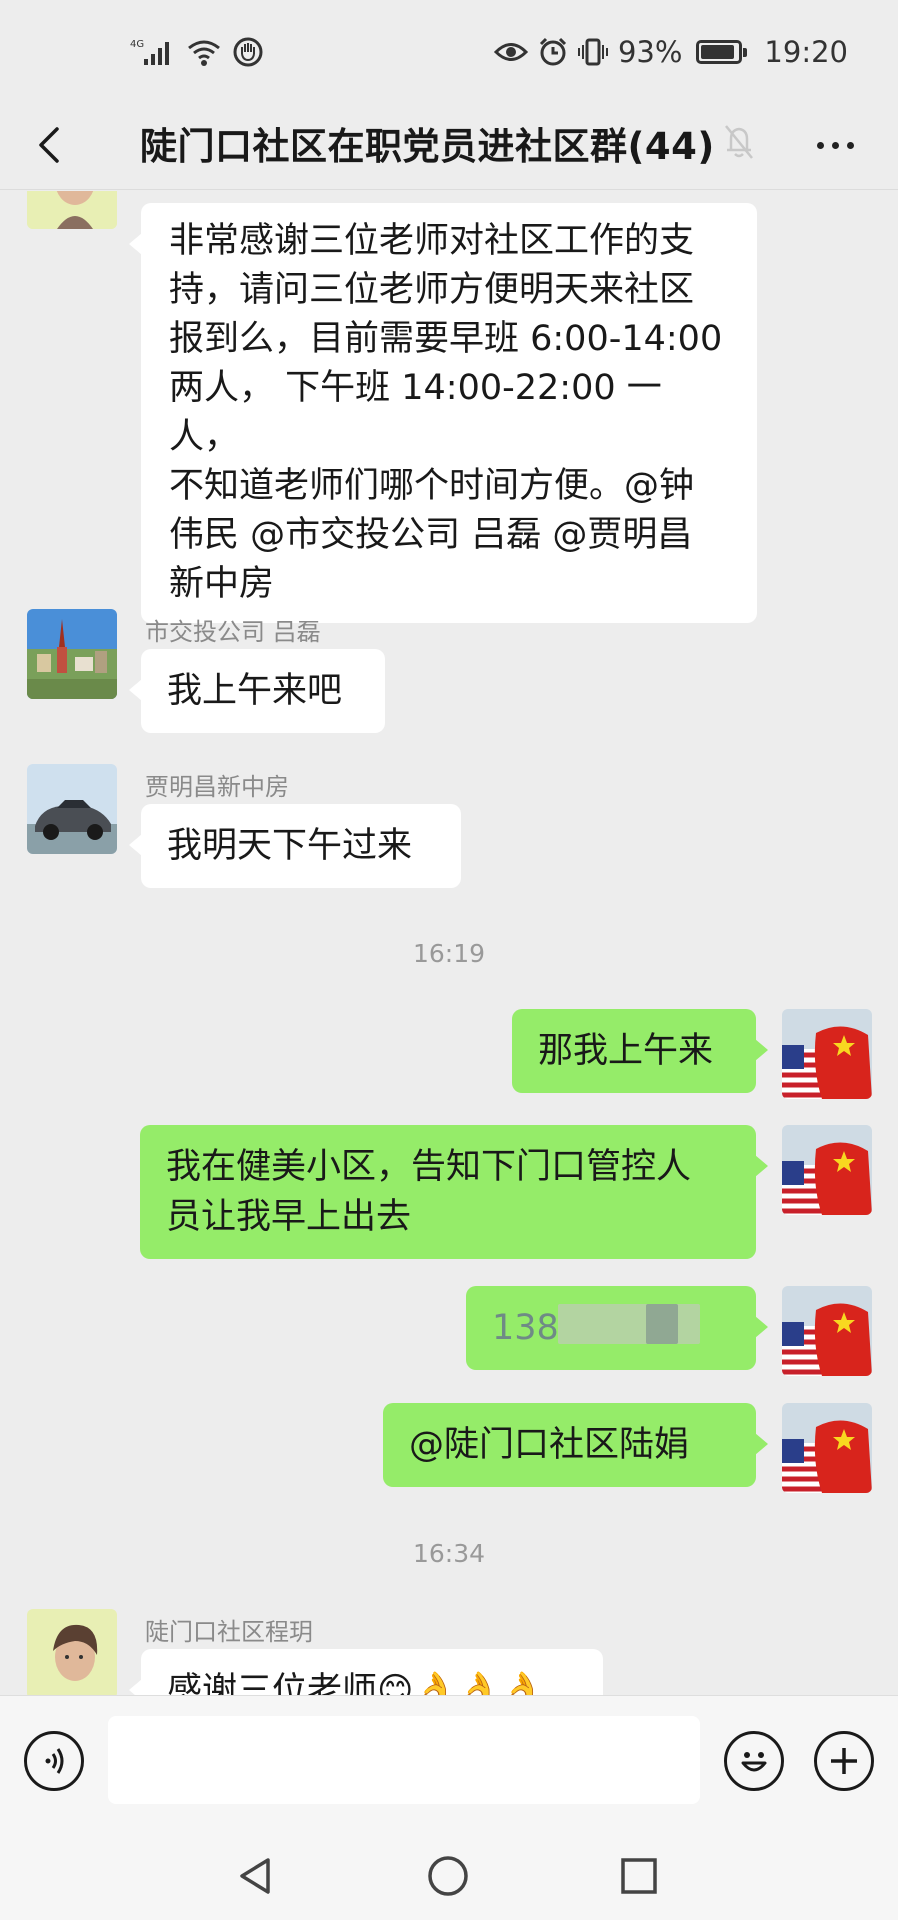  Describe the element at coordinates (404, 1760) in the screenshot. I see `message-input` at that location.